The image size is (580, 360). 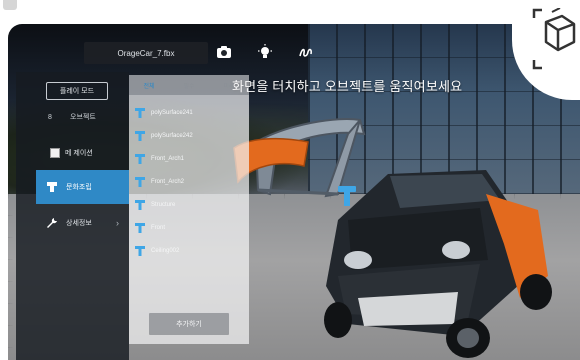 I want to click on camera-icon, so click(x=224, y=52).